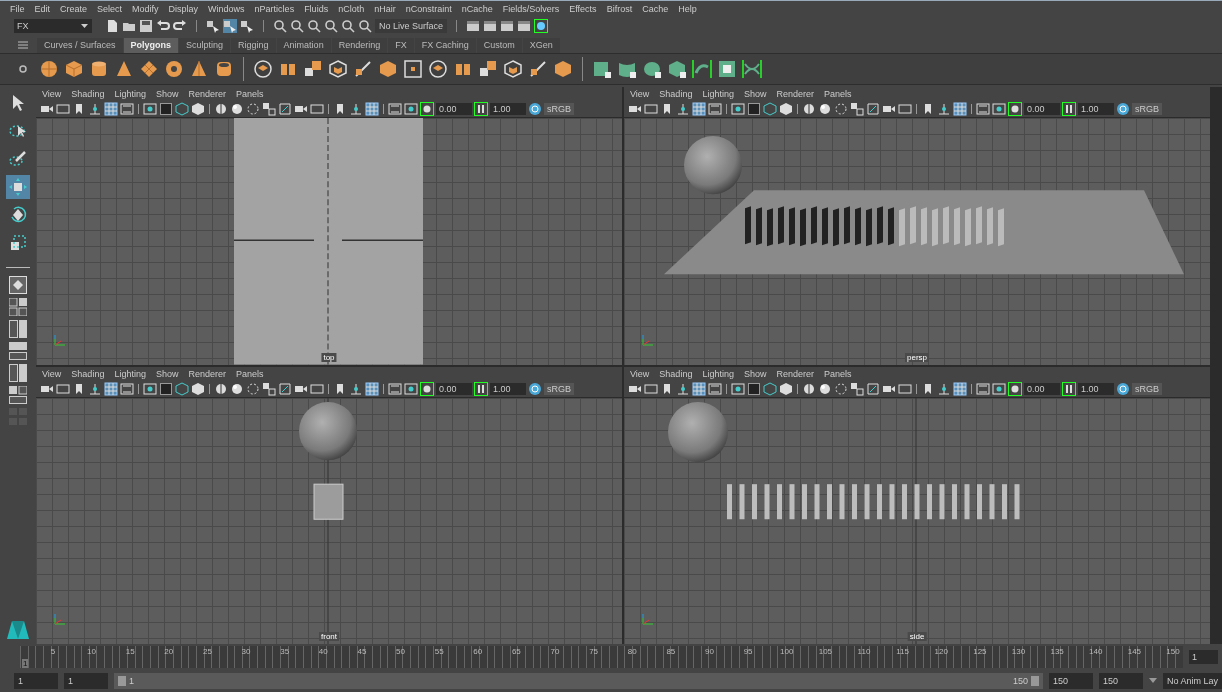 This screenshot has width=1222, height=692. Describe the element at coordinates (49, 69) in the screenshot. I see `sphere-icon` at that location.